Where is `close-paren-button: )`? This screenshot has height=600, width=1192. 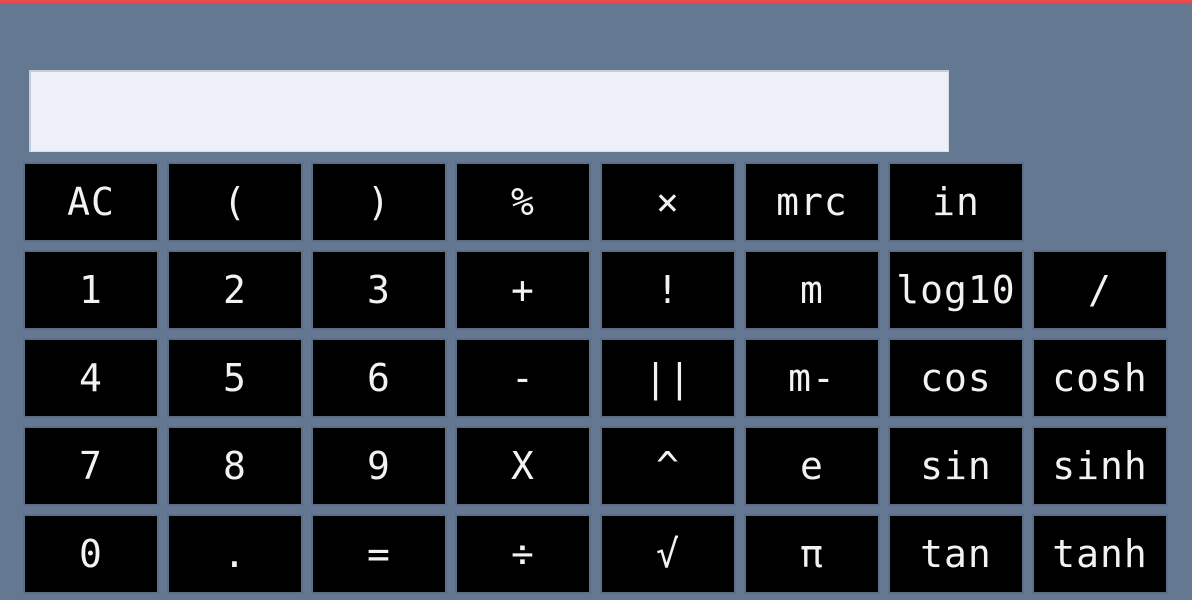 close-paren-button: ) is located at coordinates (379, 202).